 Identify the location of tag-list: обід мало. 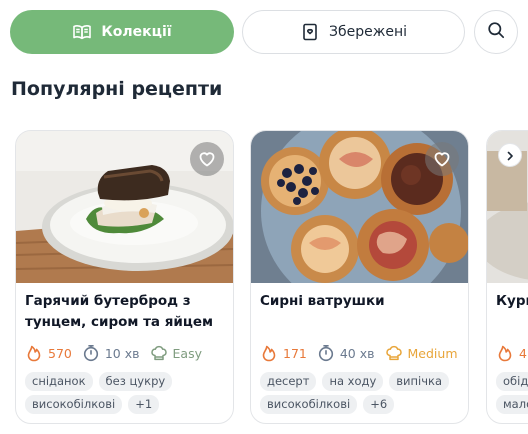
(512, 393).